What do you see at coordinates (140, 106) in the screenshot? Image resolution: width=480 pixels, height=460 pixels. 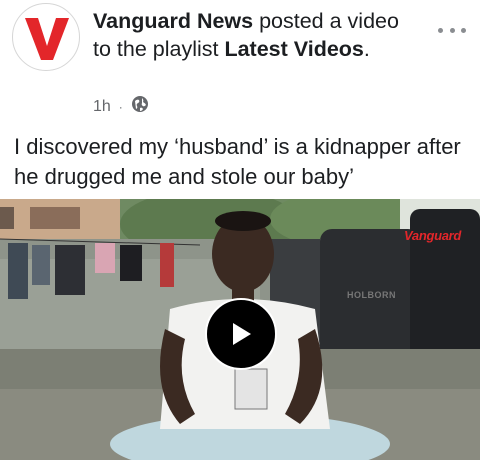 I see `globe-icon` at bounding box center [140, 106].